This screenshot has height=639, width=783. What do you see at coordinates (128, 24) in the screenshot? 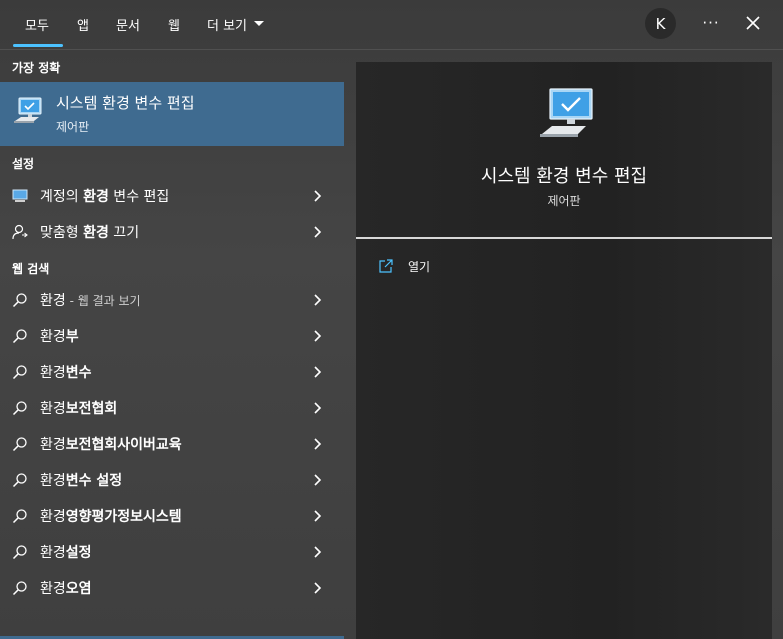
I see `tab-documents: 문서` at bounding box center [128, 24].